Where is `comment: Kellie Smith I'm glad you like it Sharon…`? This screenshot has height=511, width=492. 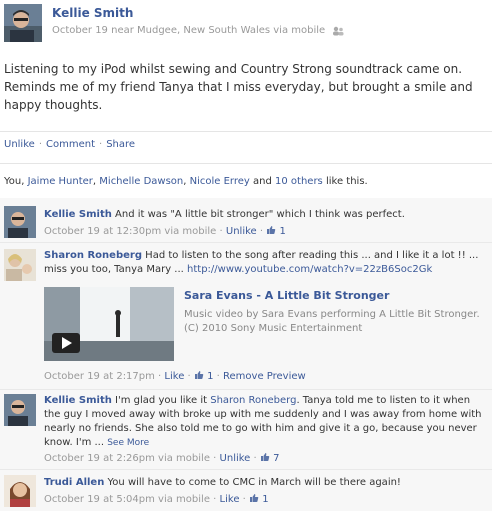 comment: Kellie Smith I'm glad you like it Sharon… is located at coordinates (246, 428).